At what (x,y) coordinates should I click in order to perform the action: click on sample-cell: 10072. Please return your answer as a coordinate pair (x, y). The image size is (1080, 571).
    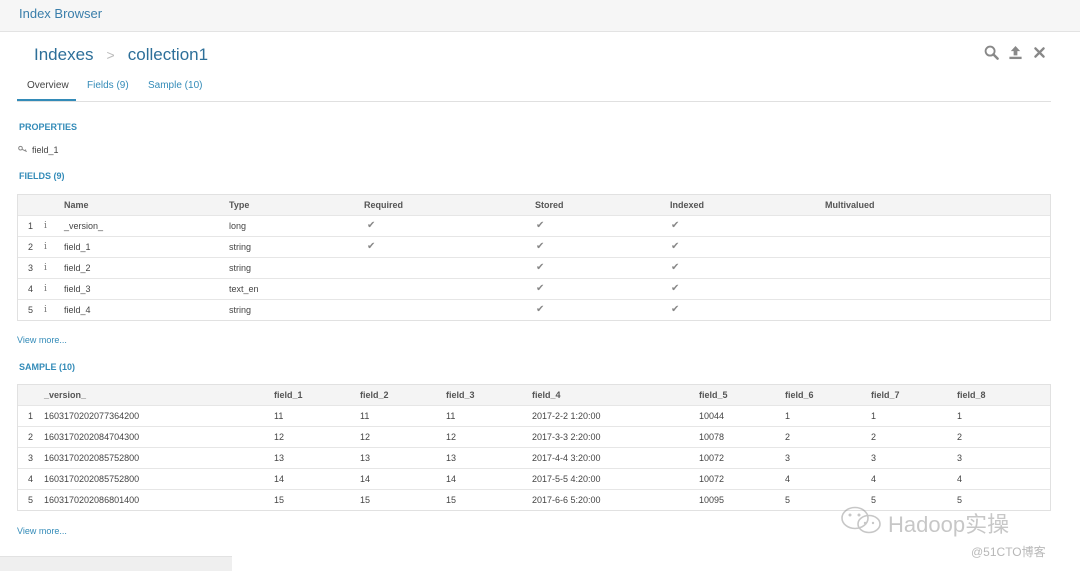
    Looking at the image, I should click on (712, 479).